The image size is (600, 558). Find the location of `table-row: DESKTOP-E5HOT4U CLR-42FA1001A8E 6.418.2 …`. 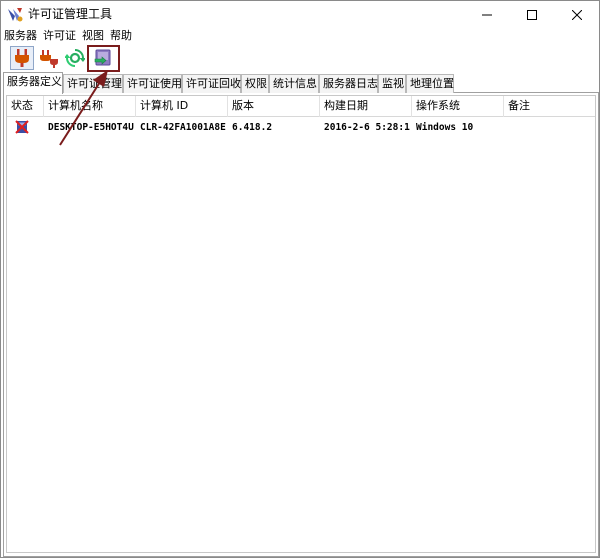

table-row: DESKTOP-E5HOT4U CLR-42FA1001A8E 6.418.2 … is located at coordinates (301, 127).